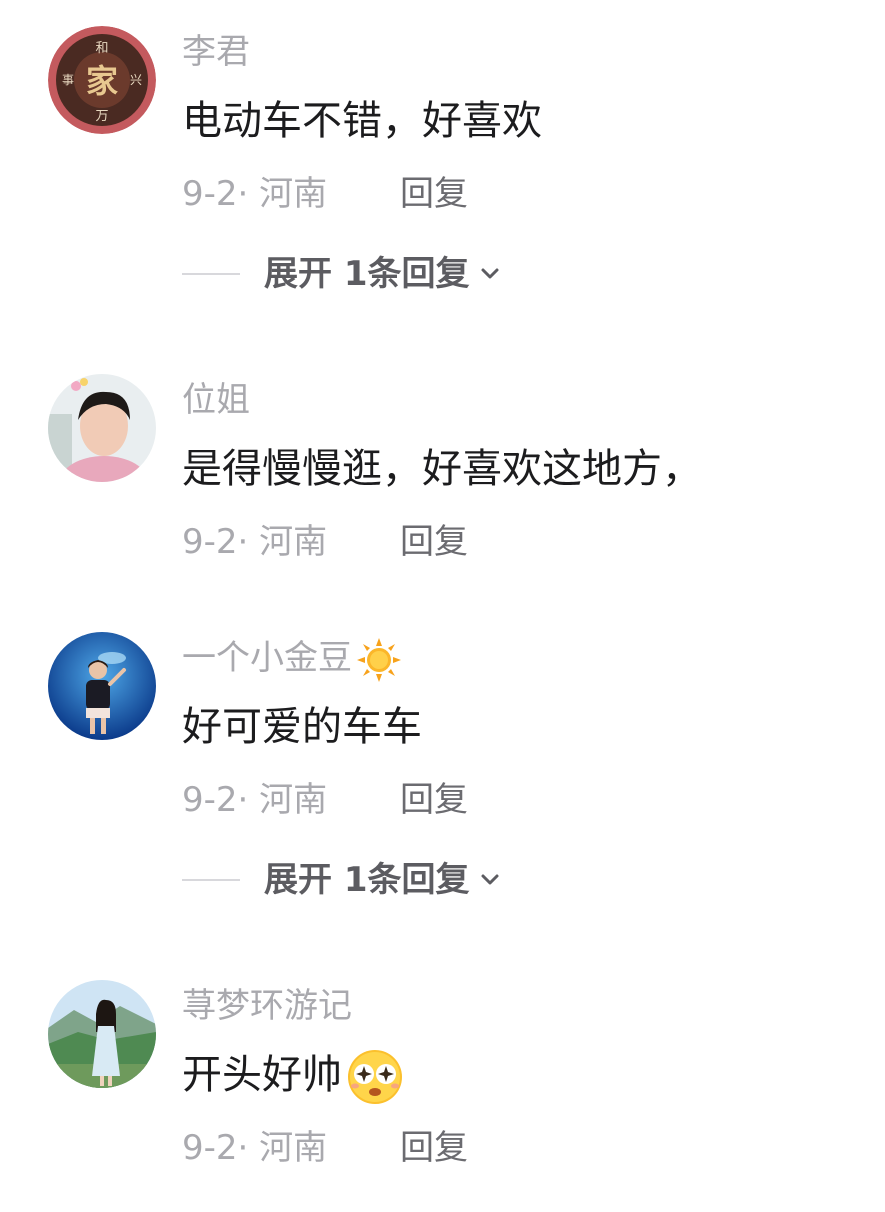  Describe the element at coordinates (68, 80) in the screenshot. I see `svg-text: 事` at that location.